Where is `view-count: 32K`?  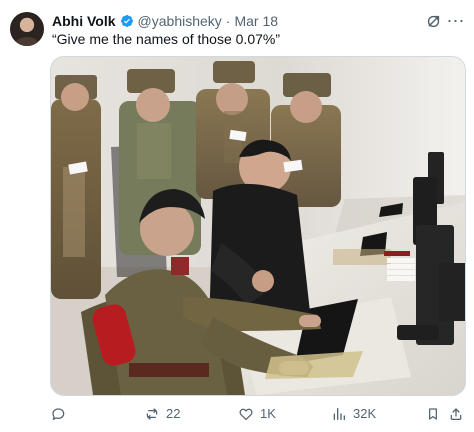
view-count: 32K is located at coordinates (365, 413).